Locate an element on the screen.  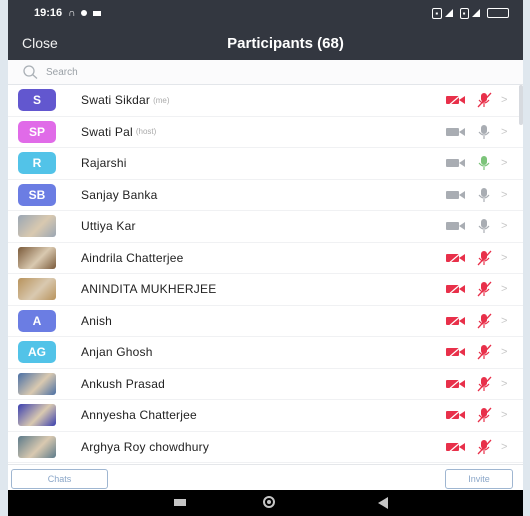
participant-row: ANINDITA MUKHERJEE > is located at coordinates (265, 290).